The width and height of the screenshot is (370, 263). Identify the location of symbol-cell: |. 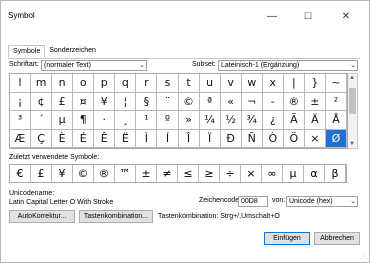
(294, 83).